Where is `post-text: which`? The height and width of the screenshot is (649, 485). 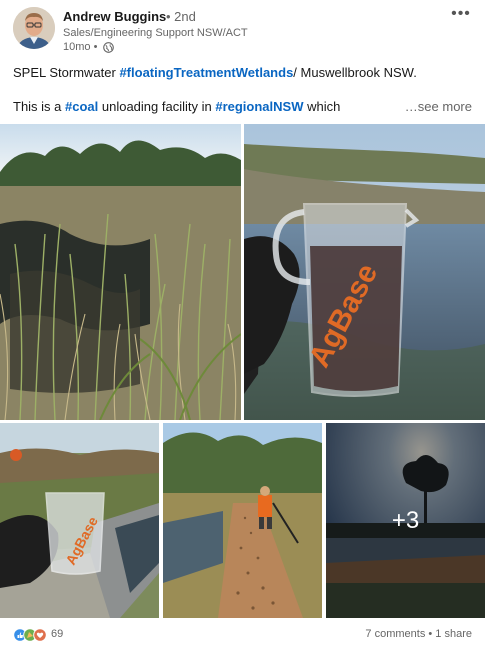 post-text: which is located at coordinates (322, 106).